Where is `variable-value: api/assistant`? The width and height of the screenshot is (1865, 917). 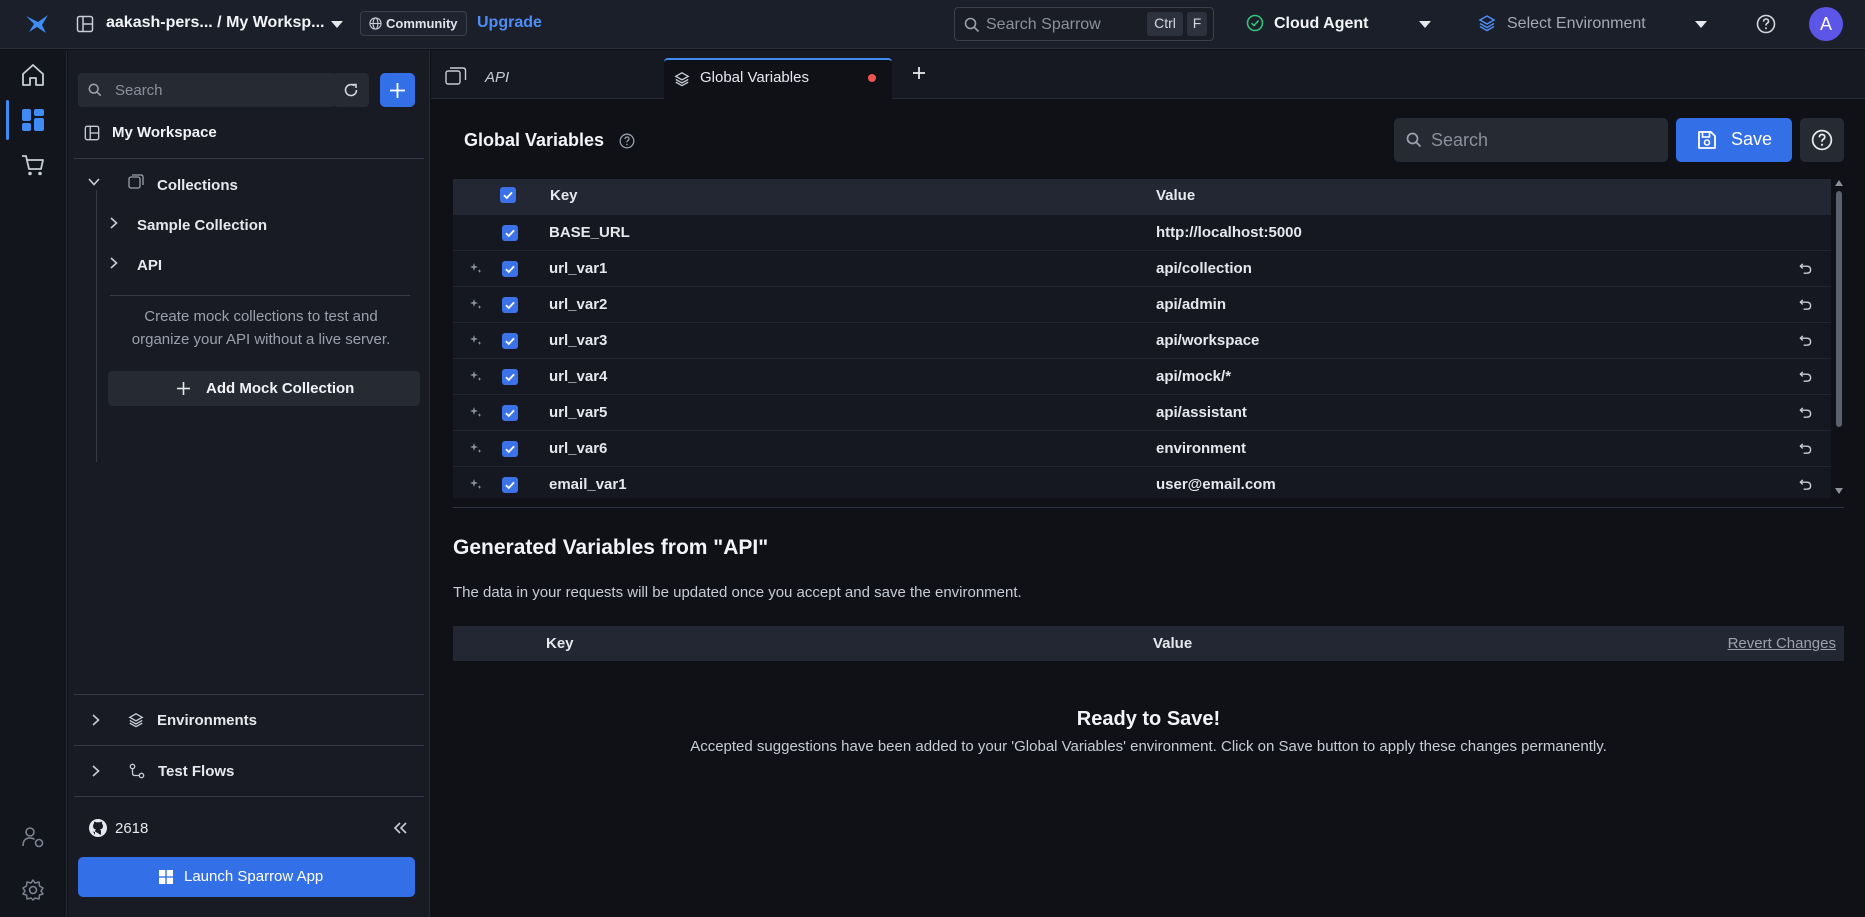
variable-value: api/assistant is located at coordinates (1201, 412).